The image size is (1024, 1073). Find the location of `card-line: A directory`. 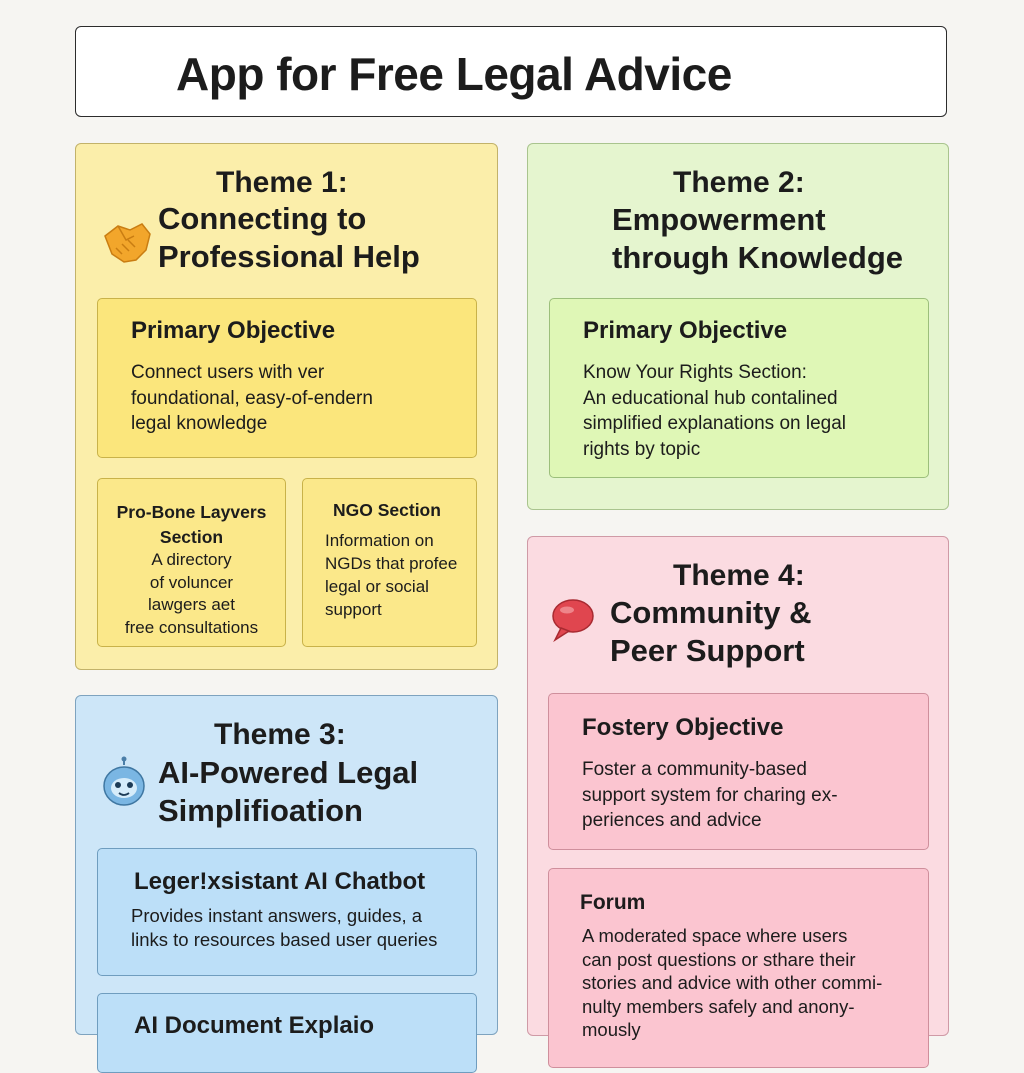

card-line: A directory is located at coordinates (191, 559).